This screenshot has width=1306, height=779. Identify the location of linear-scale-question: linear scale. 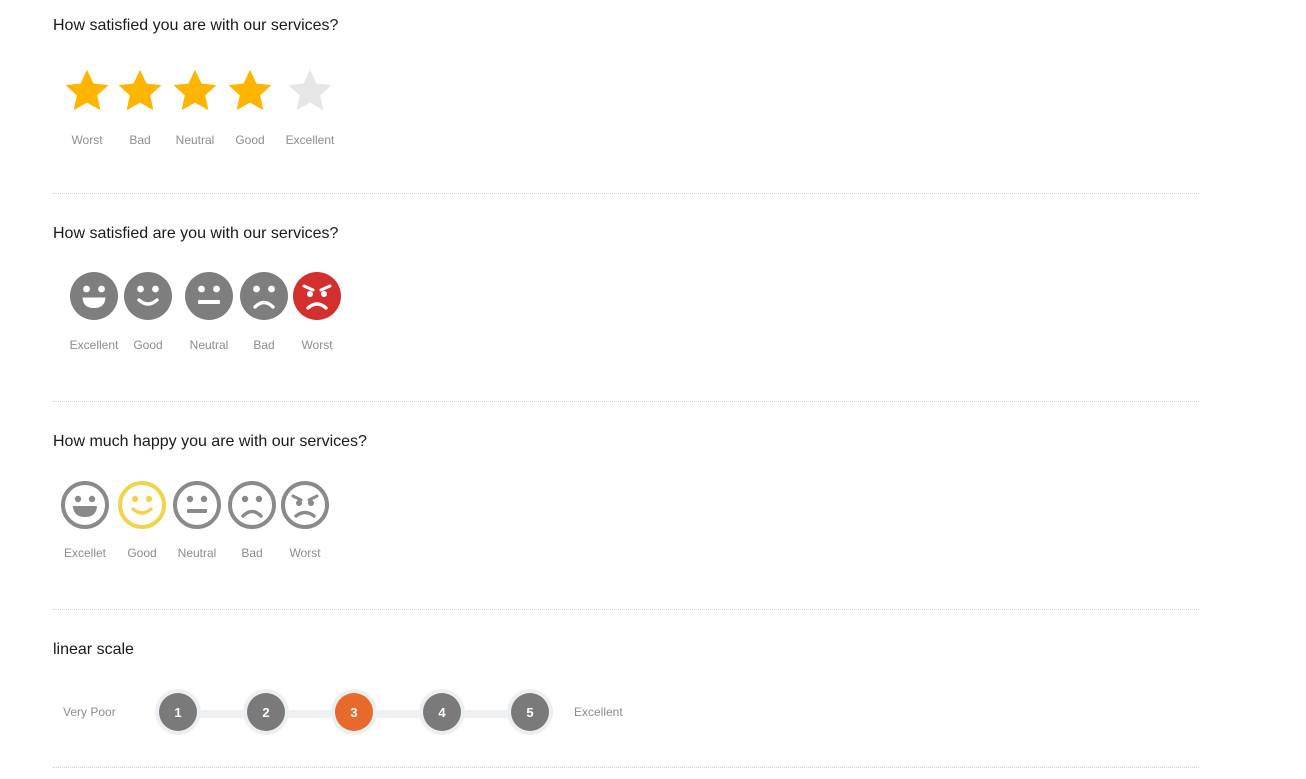
(93, 649).